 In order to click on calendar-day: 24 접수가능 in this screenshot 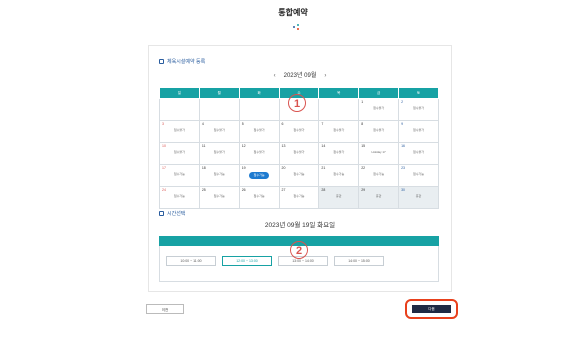, I will do `click(179, 197)`.